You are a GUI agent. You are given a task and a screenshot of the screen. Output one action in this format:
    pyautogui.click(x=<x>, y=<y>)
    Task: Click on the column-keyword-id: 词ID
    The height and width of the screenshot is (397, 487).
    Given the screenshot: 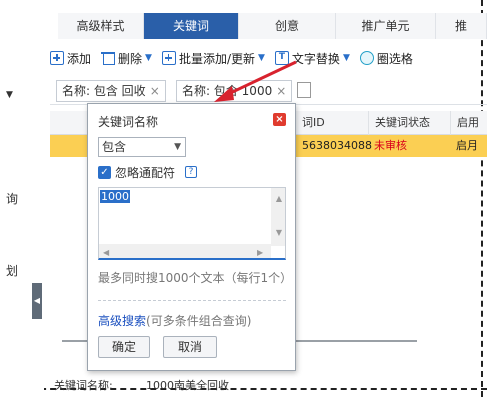 What is the action you would take?
    pyautogui.click(x=332, y=123)
    